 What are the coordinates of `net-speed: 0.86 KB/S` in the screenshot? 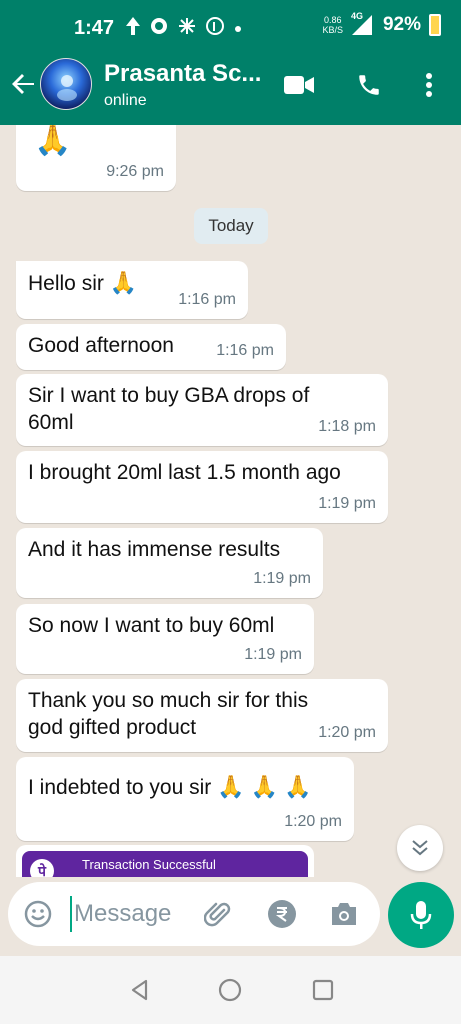 It's located at (332, 25).